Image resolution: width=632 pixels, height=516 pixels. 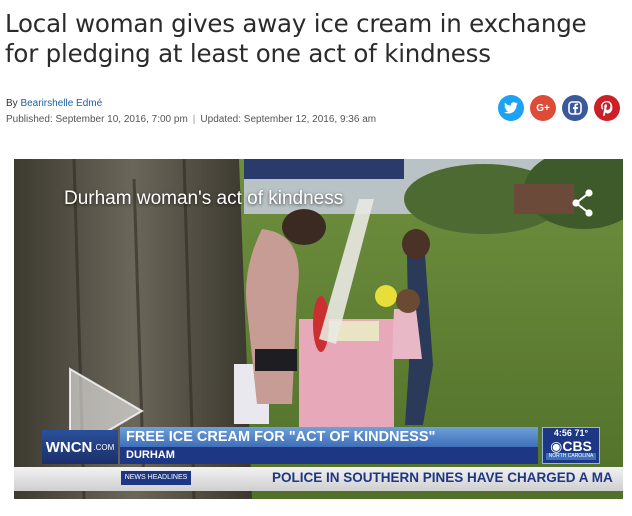 I want to click on clock: 4:56, so click(x=562, y=433).